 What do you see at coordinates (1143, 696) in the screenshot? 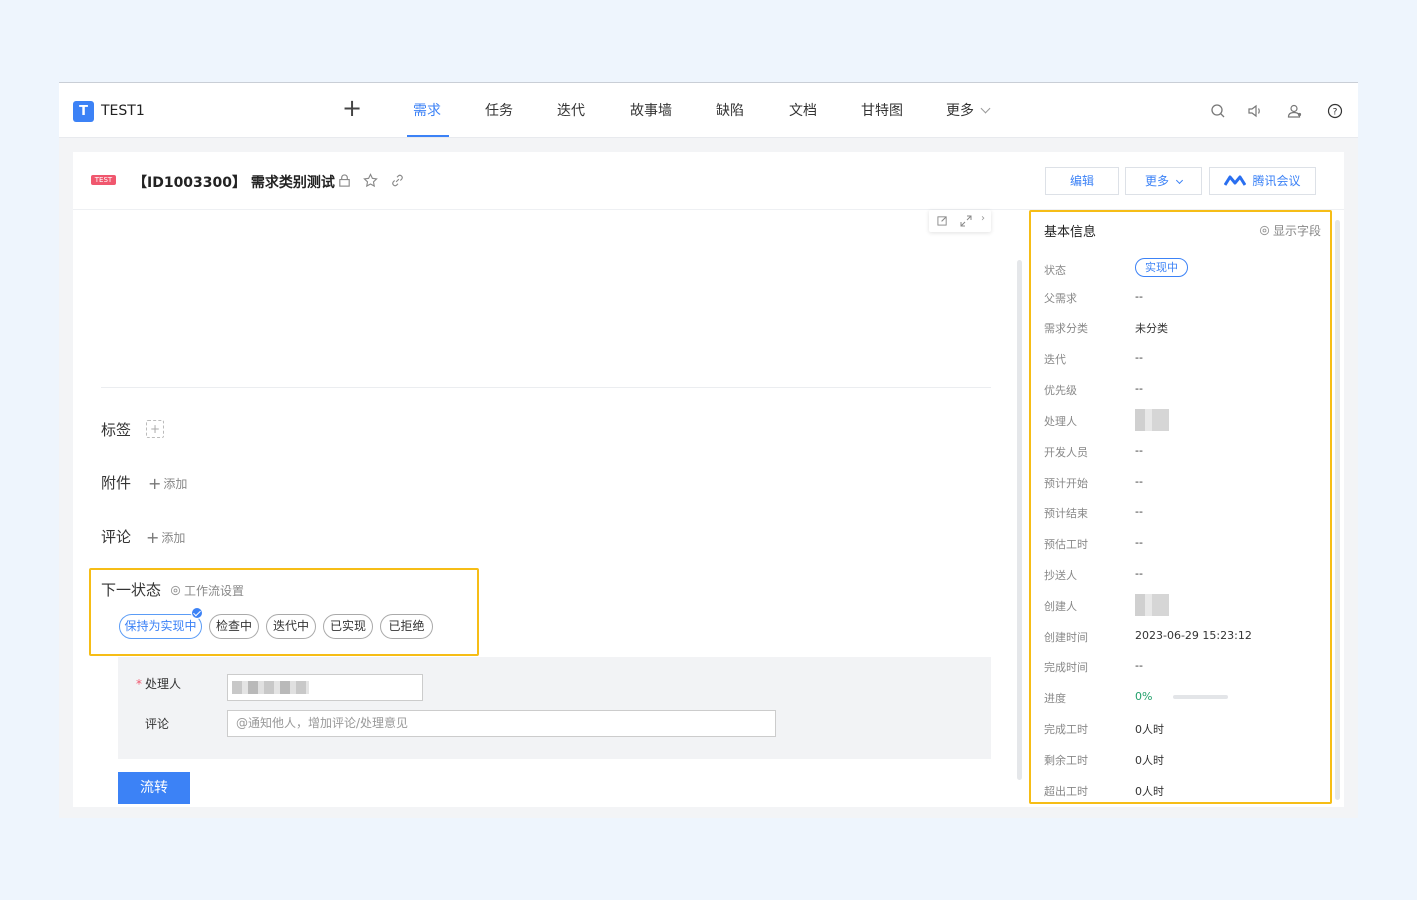
I see `field-value-progress: 0%` at bounding box center [1143, 696].